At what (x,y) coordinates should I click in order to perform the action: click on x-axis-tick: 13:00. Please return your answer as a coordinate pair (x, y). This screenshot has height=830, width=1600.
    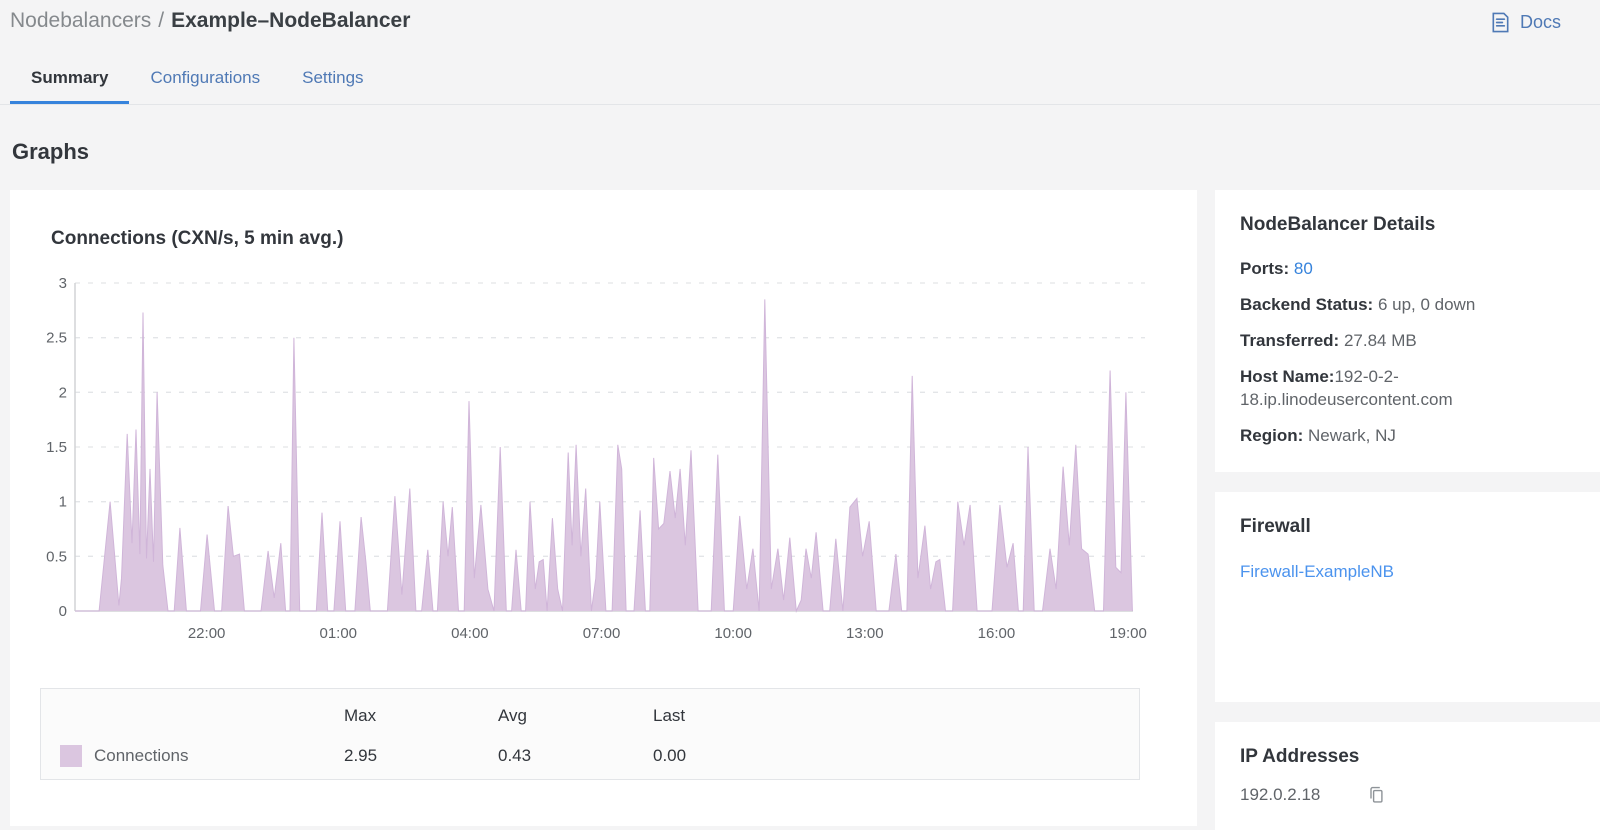
    Looking at the image, I should click on (865, 633).